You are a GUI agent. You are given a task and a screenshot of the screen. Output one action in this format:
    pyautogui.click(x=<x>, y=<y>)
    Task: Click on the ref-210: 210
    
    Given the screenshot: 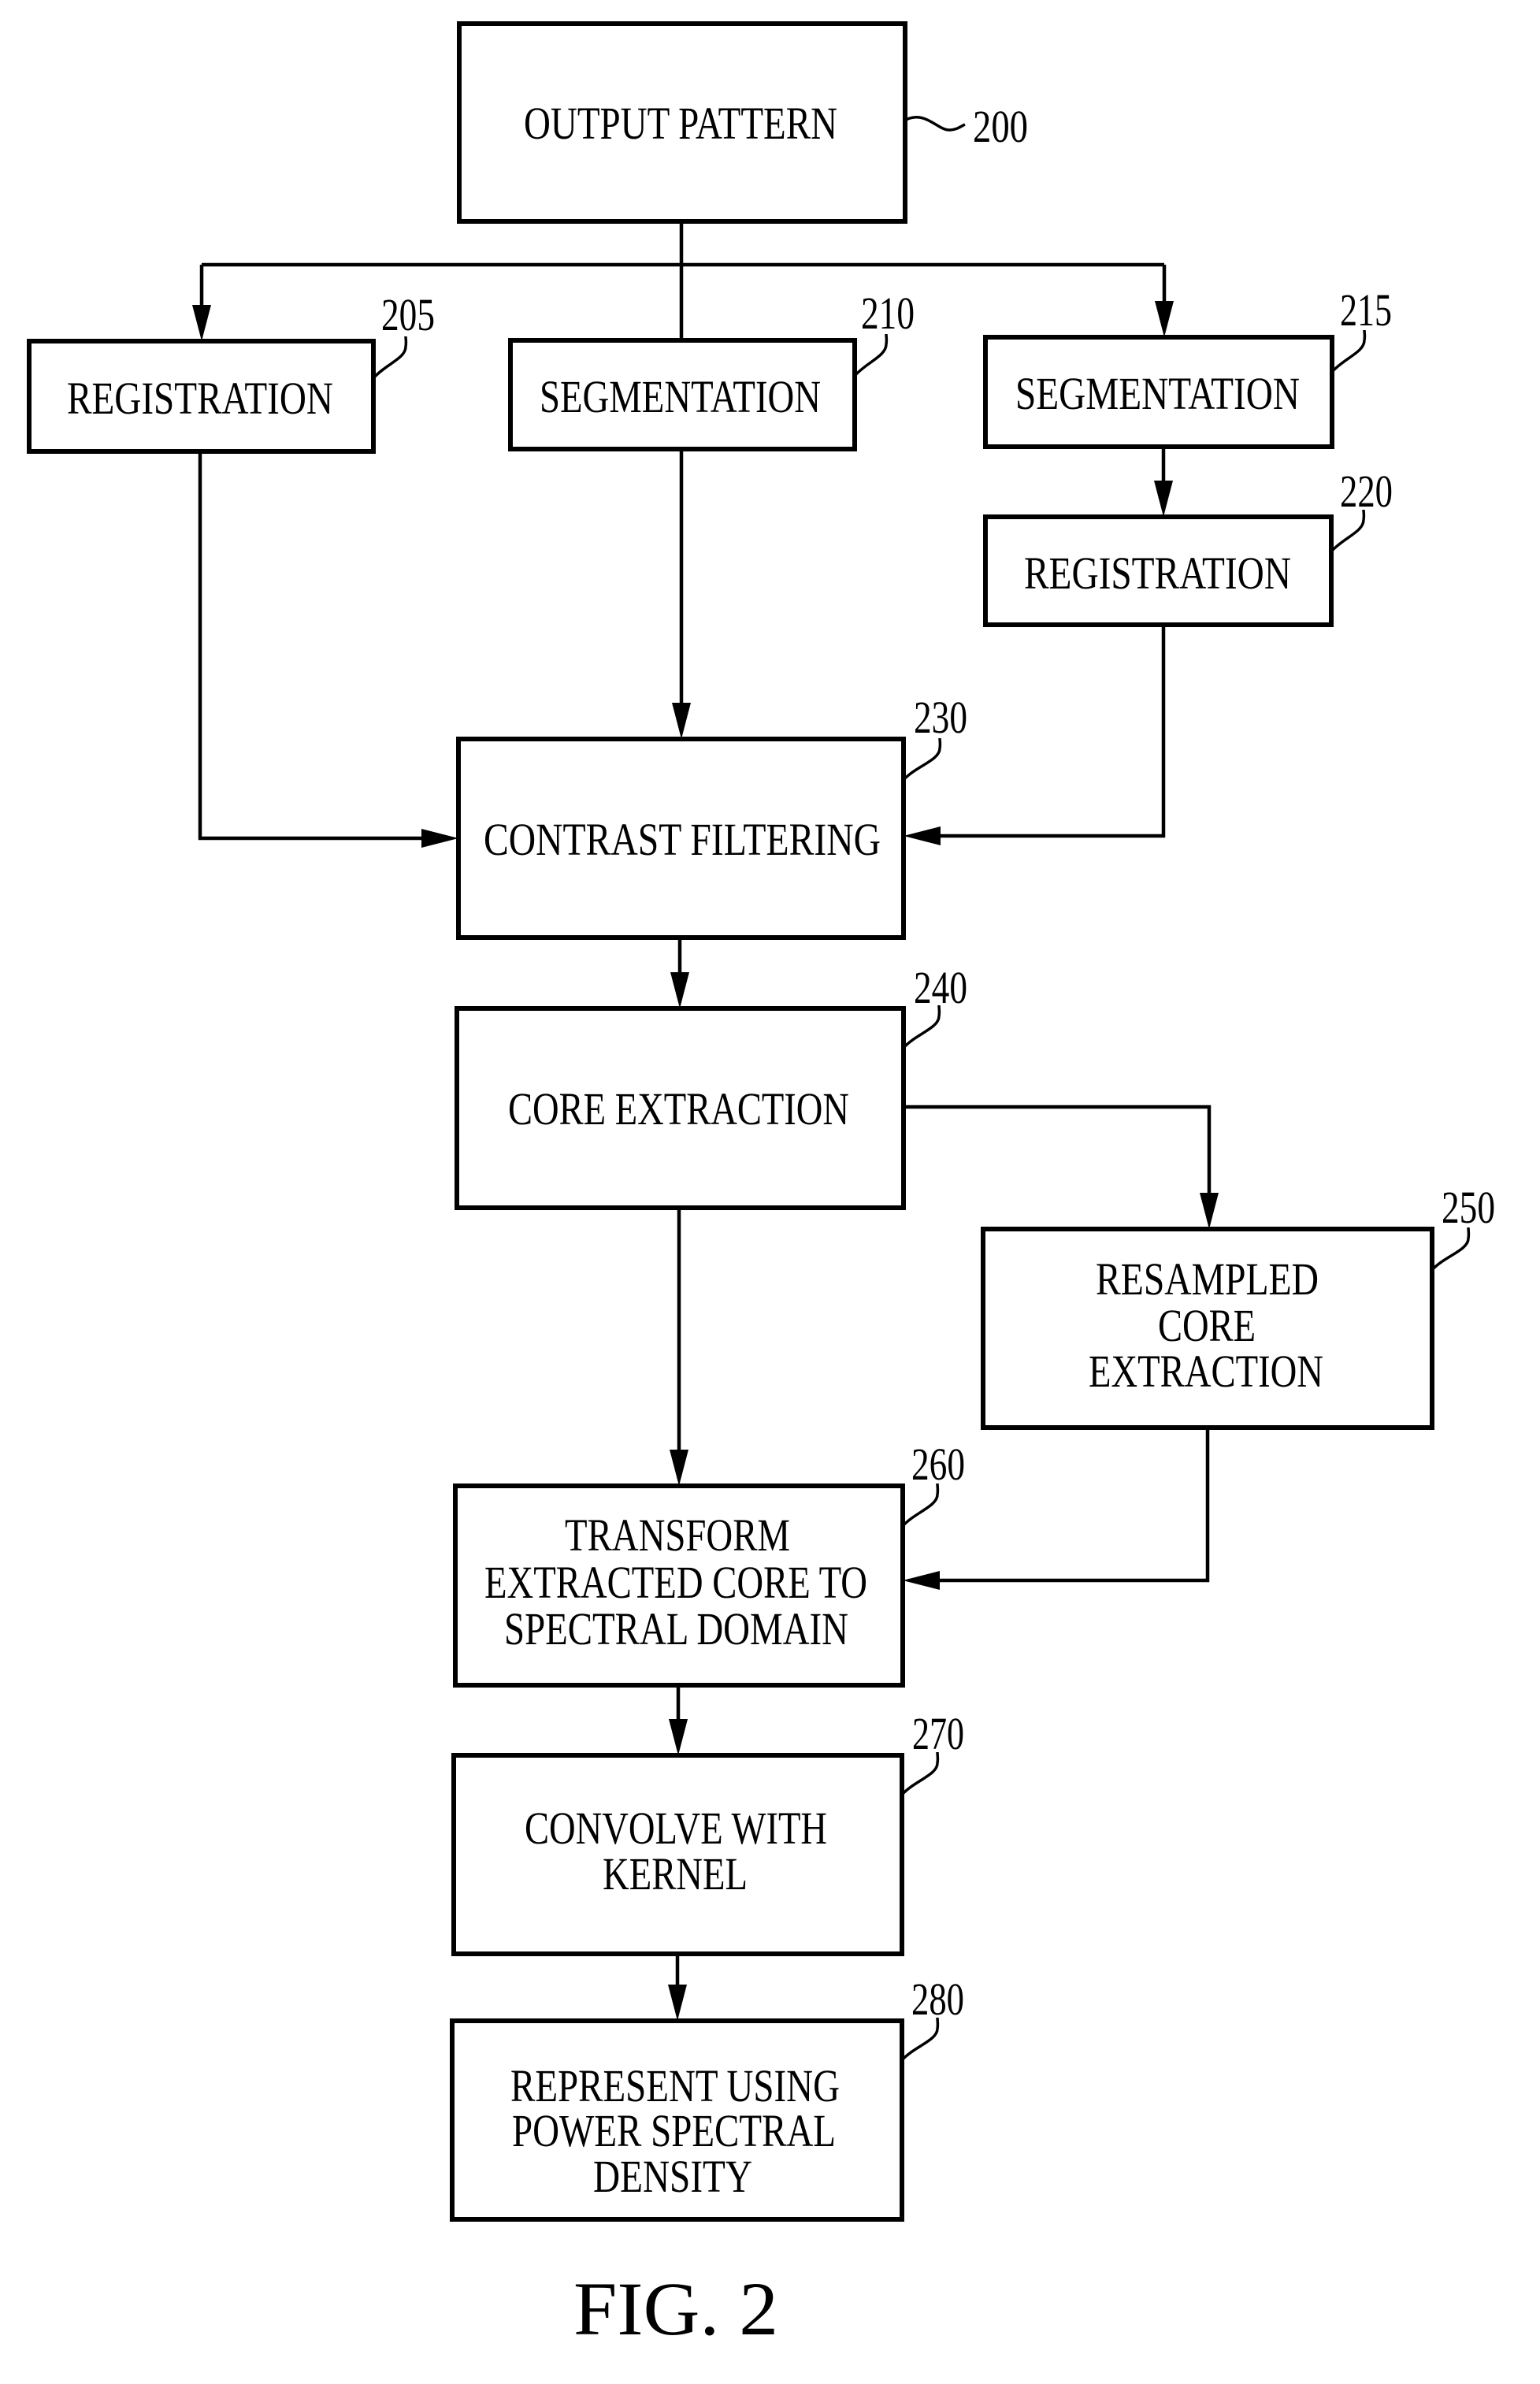 What is the action you would take?
    pyautogui.click(x=888, y=313)
    